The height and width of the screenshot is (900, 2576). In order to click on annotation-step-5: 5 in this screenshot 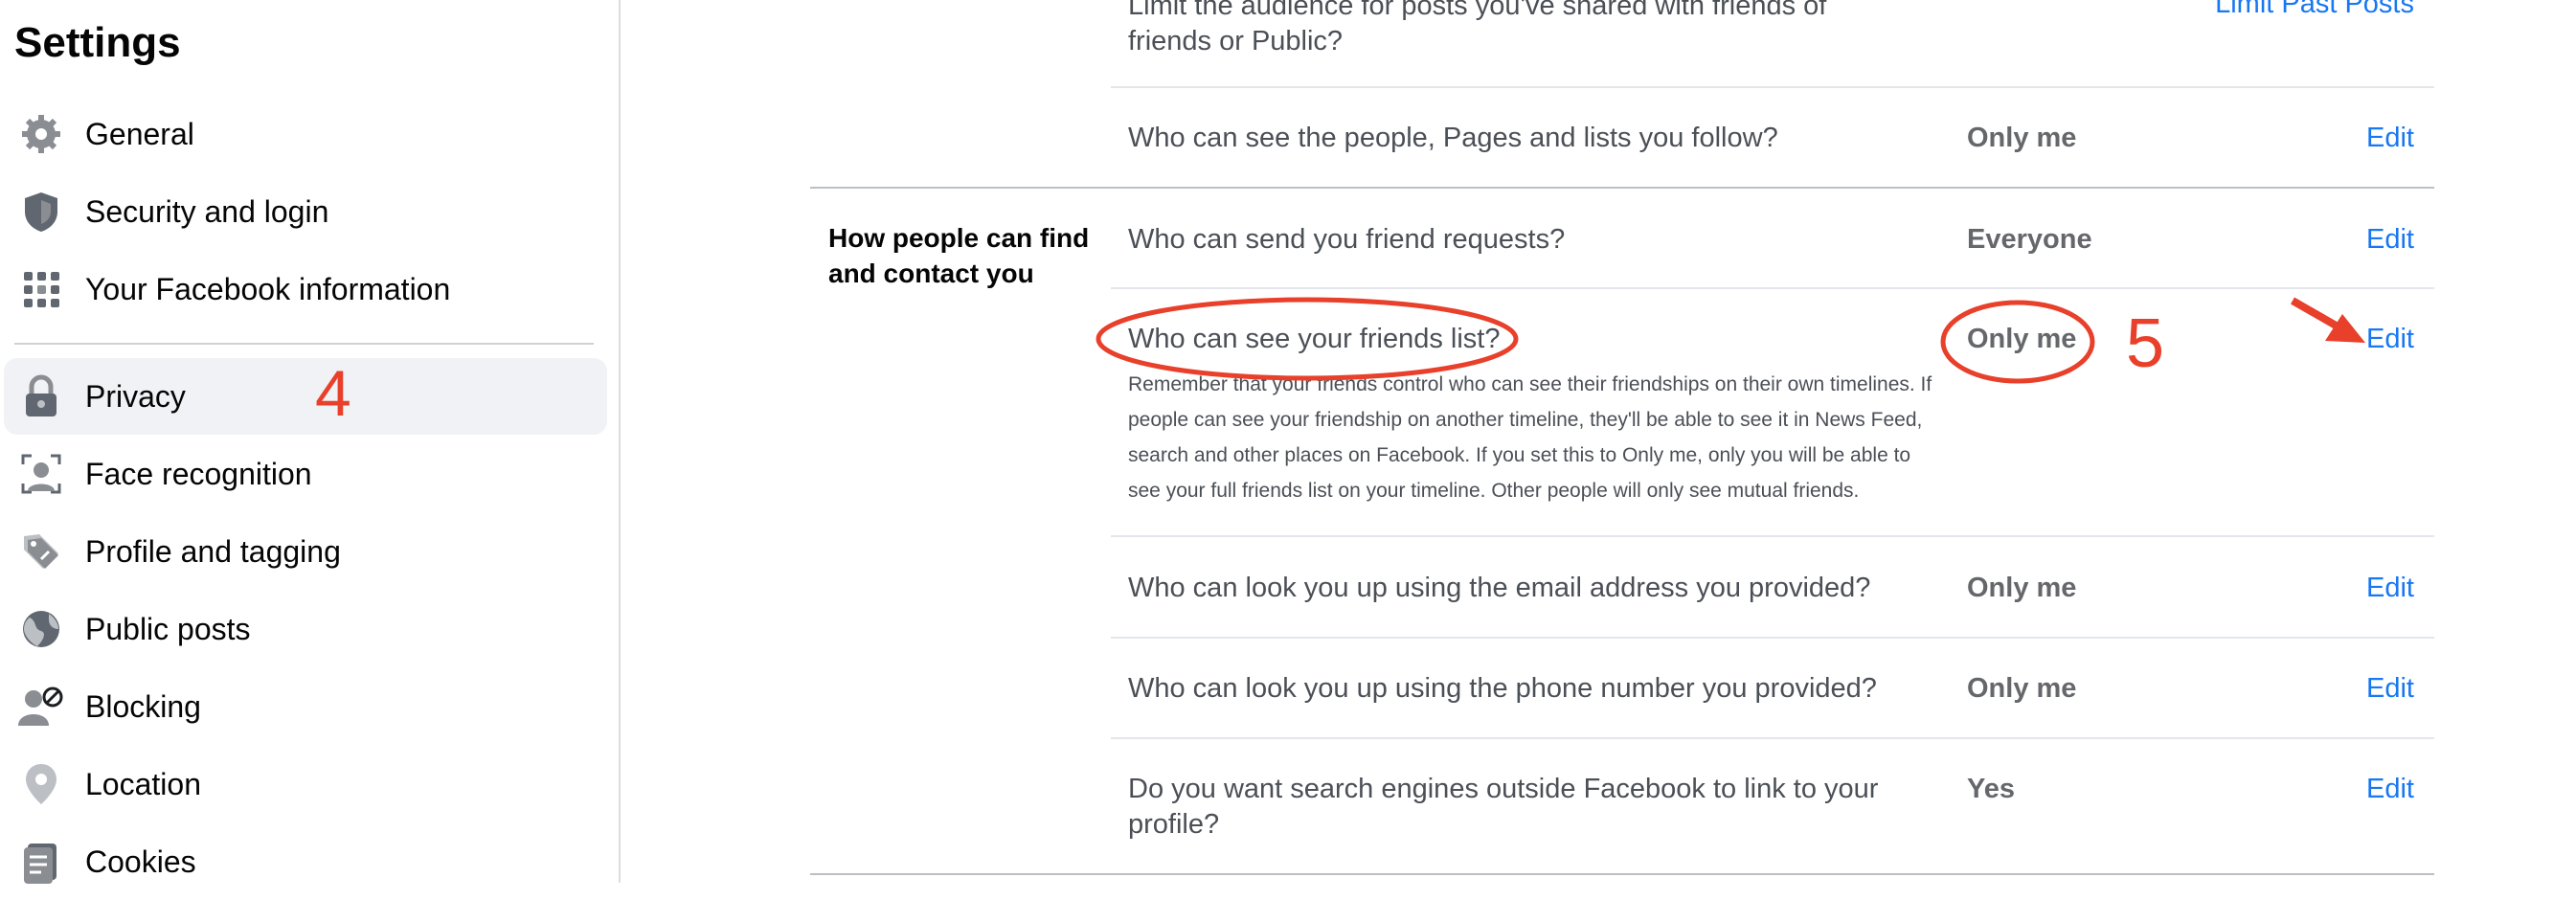, I will do `click(2145, 344)`.